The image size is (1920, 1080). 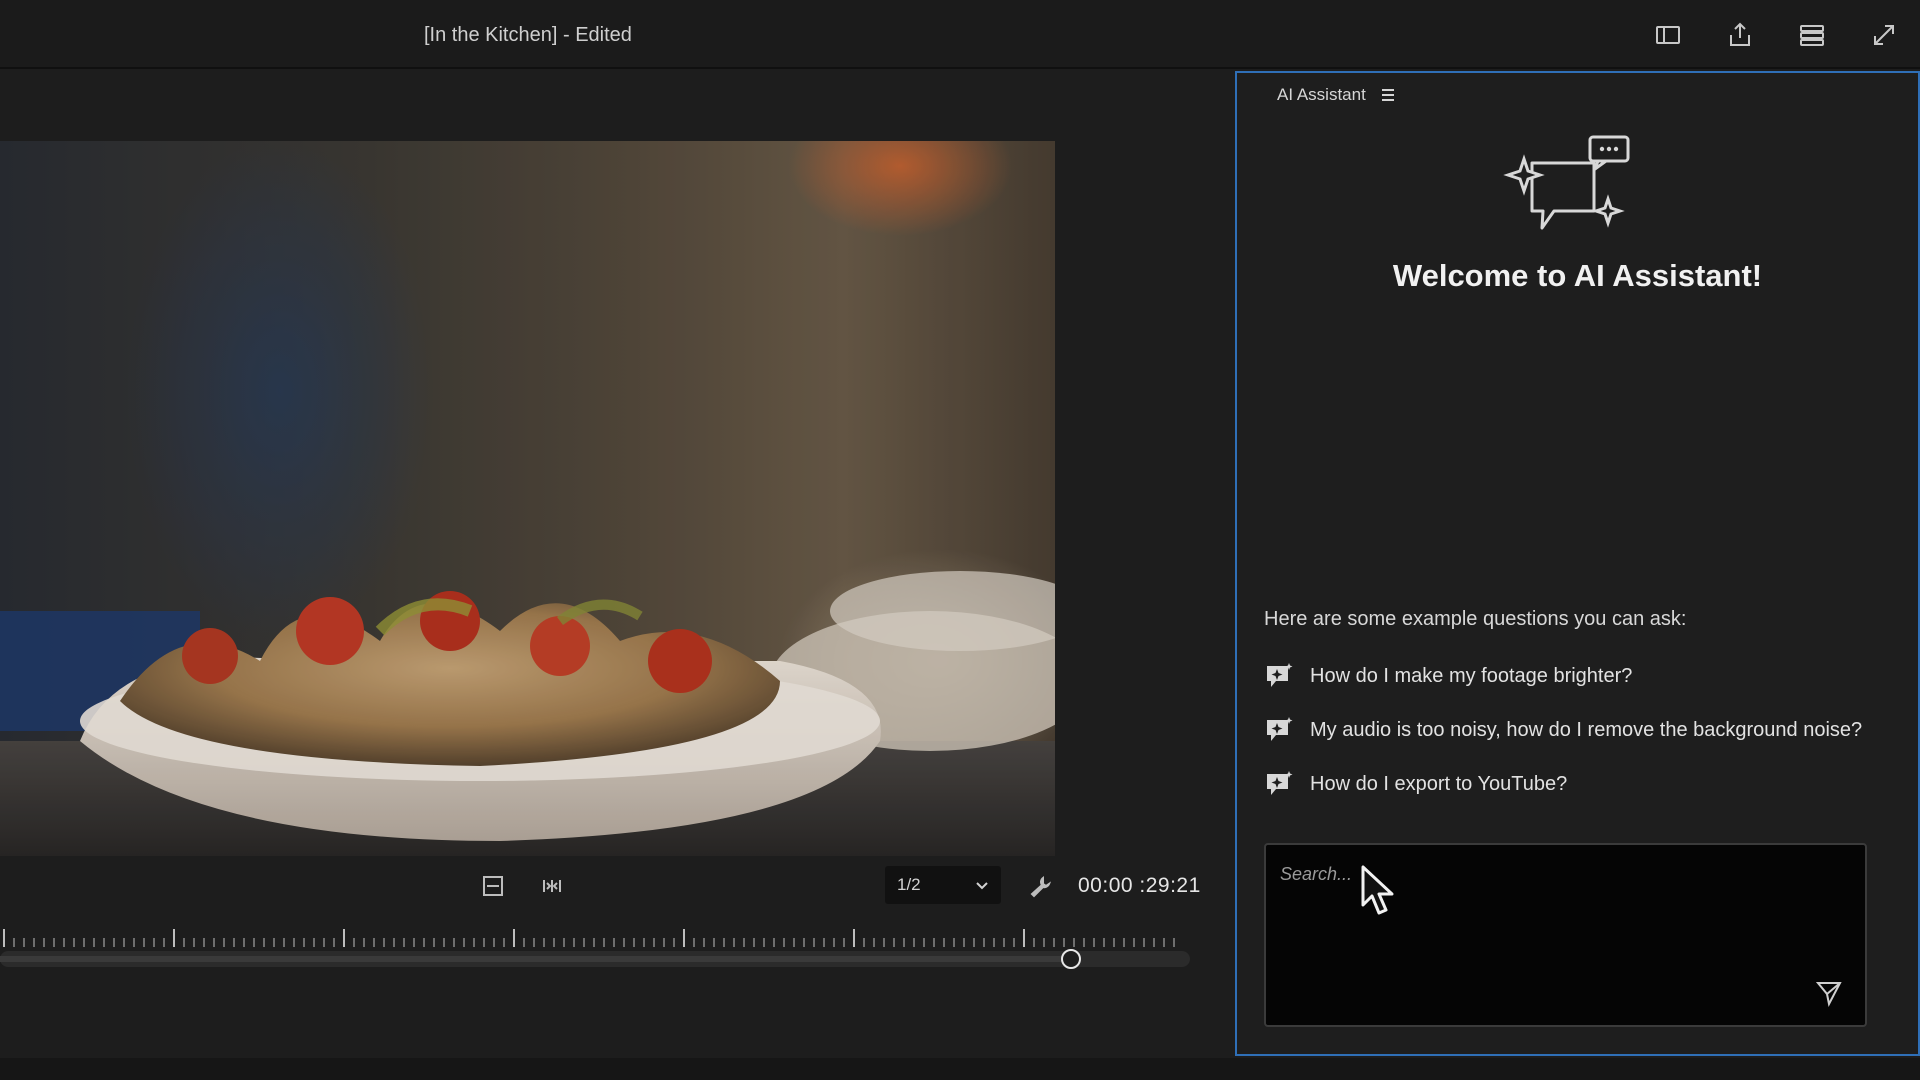 What do you see at coordinates (1377, 890) in the screenshot?
I see `mouse-cursor-icon` at bounding box center [1377, 890].